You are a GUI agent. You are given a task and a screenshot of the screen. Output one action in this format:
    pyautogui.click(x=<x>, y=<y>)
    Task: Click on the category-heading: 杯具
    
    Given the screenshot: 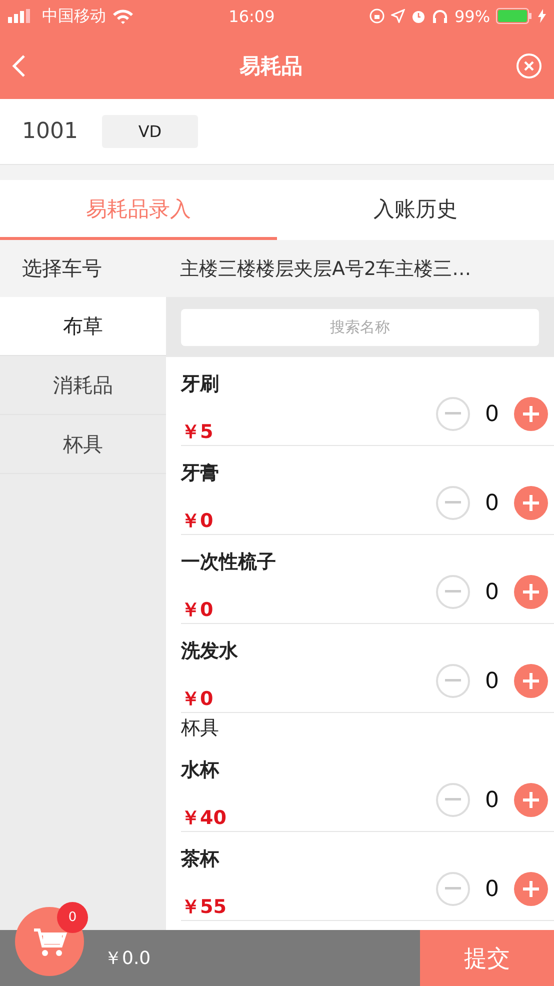 What is the action you would take?
    pyautogui.click(x=200, y=728)
    